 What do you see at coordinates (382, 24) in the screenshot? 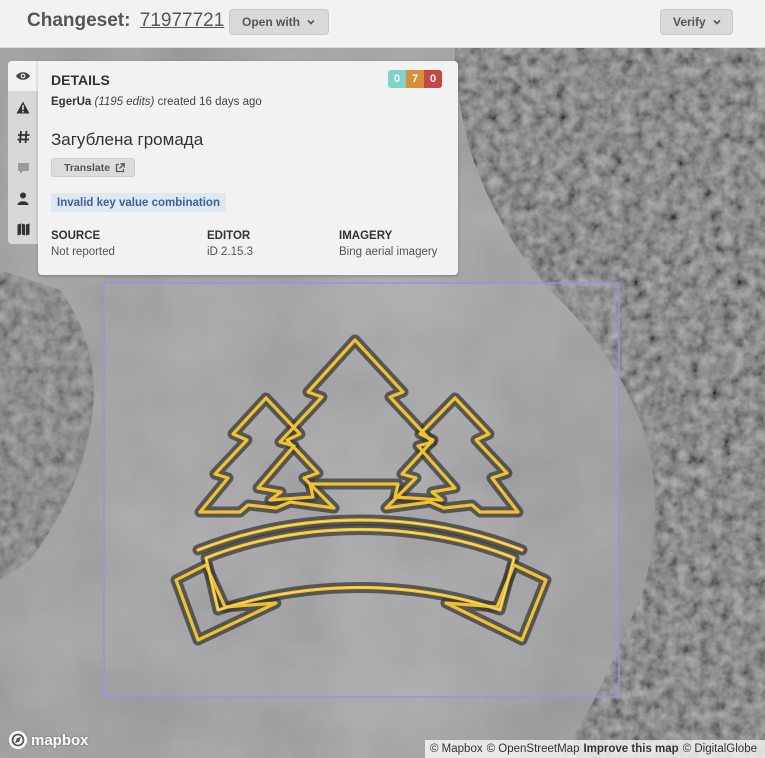
I see `header-bar: Changeset: 71977721 Open with Verify` at bounding box center [382, 24].